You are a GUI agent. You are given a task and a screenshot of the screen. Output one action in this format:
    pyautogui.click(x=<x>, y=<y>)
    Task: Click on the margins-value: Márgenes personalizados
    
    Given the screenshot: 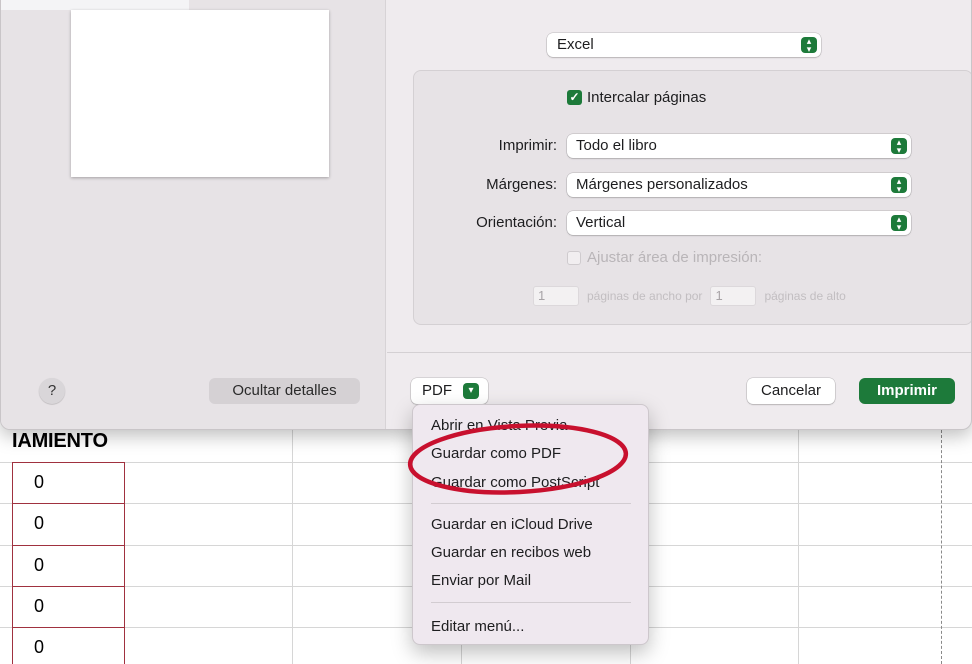 What is the action you would take?
    pyautogui.click(x=662, y=184)
    